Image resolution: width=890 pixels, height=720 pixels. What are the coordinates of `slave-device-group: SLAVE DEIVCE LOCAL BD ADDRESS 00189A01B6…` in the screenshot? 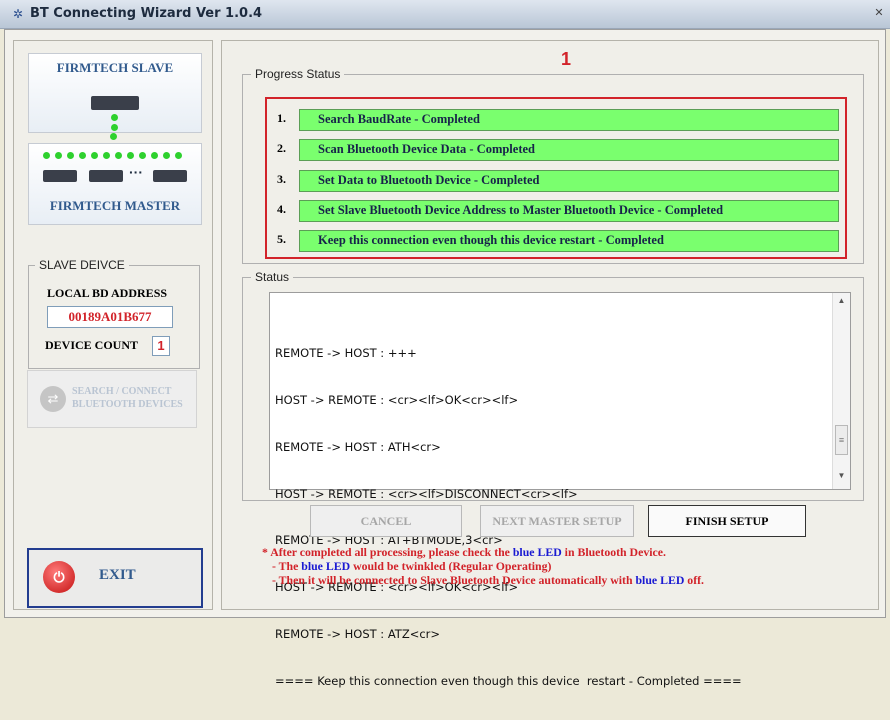 It's located at (114, 313).